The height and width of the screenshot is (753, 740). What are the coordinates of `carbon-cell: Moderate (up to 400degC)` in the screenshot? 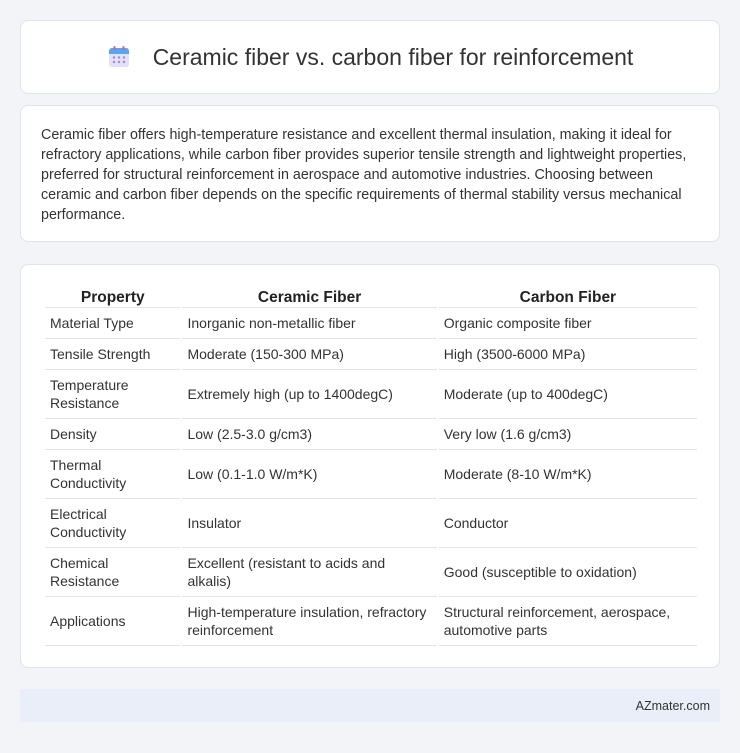 It's located at (567, 394).